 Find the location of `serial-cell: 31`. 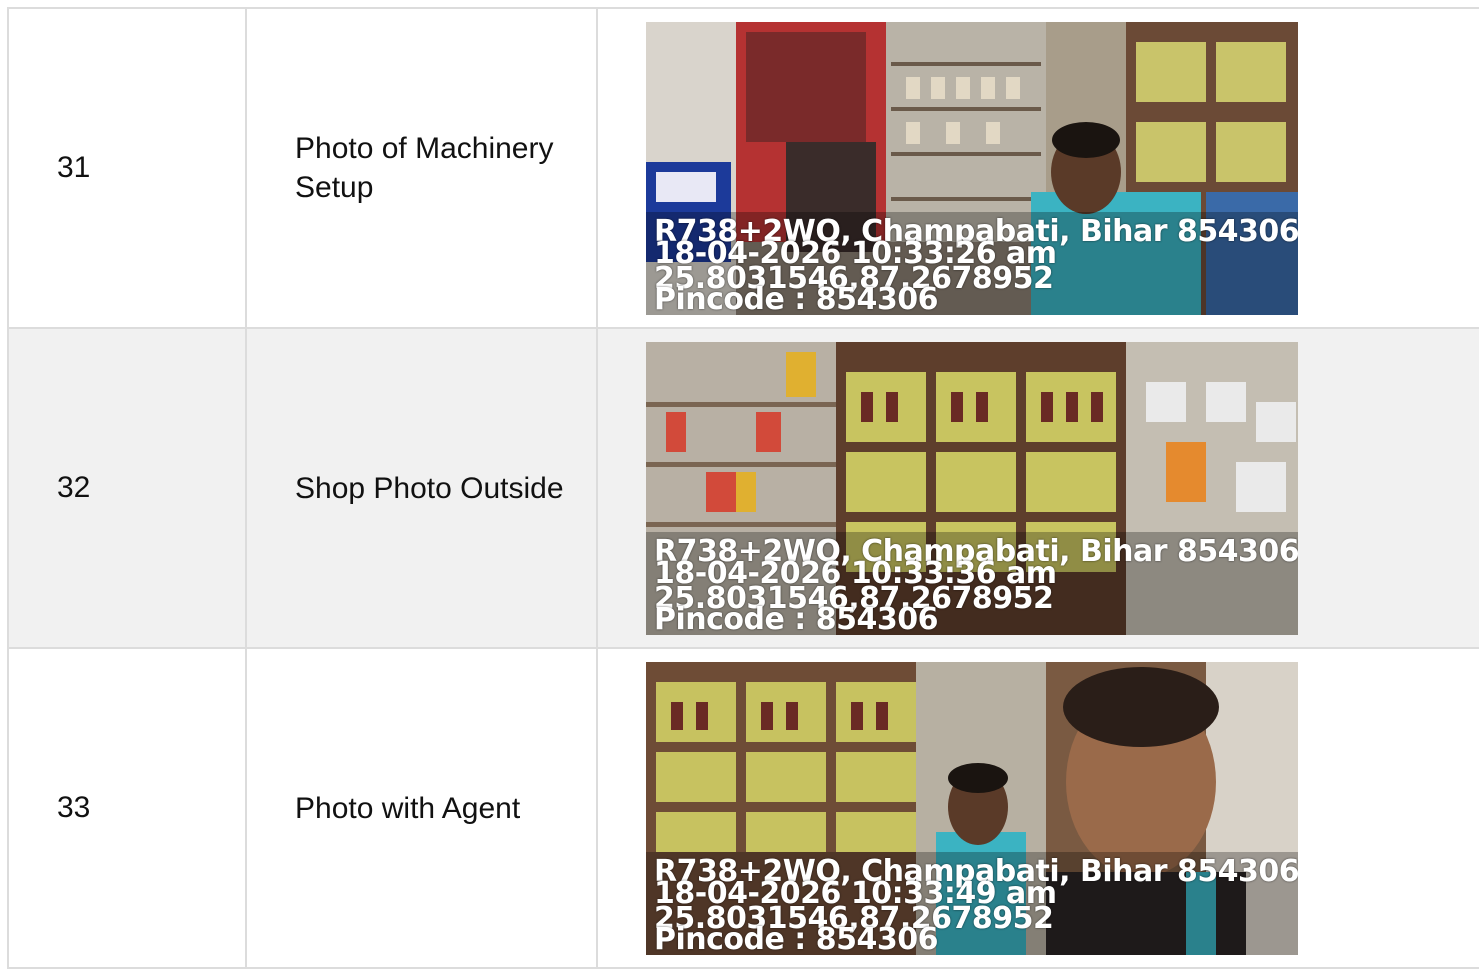

serial-cell: 31 is located at coordinates (127, 168).